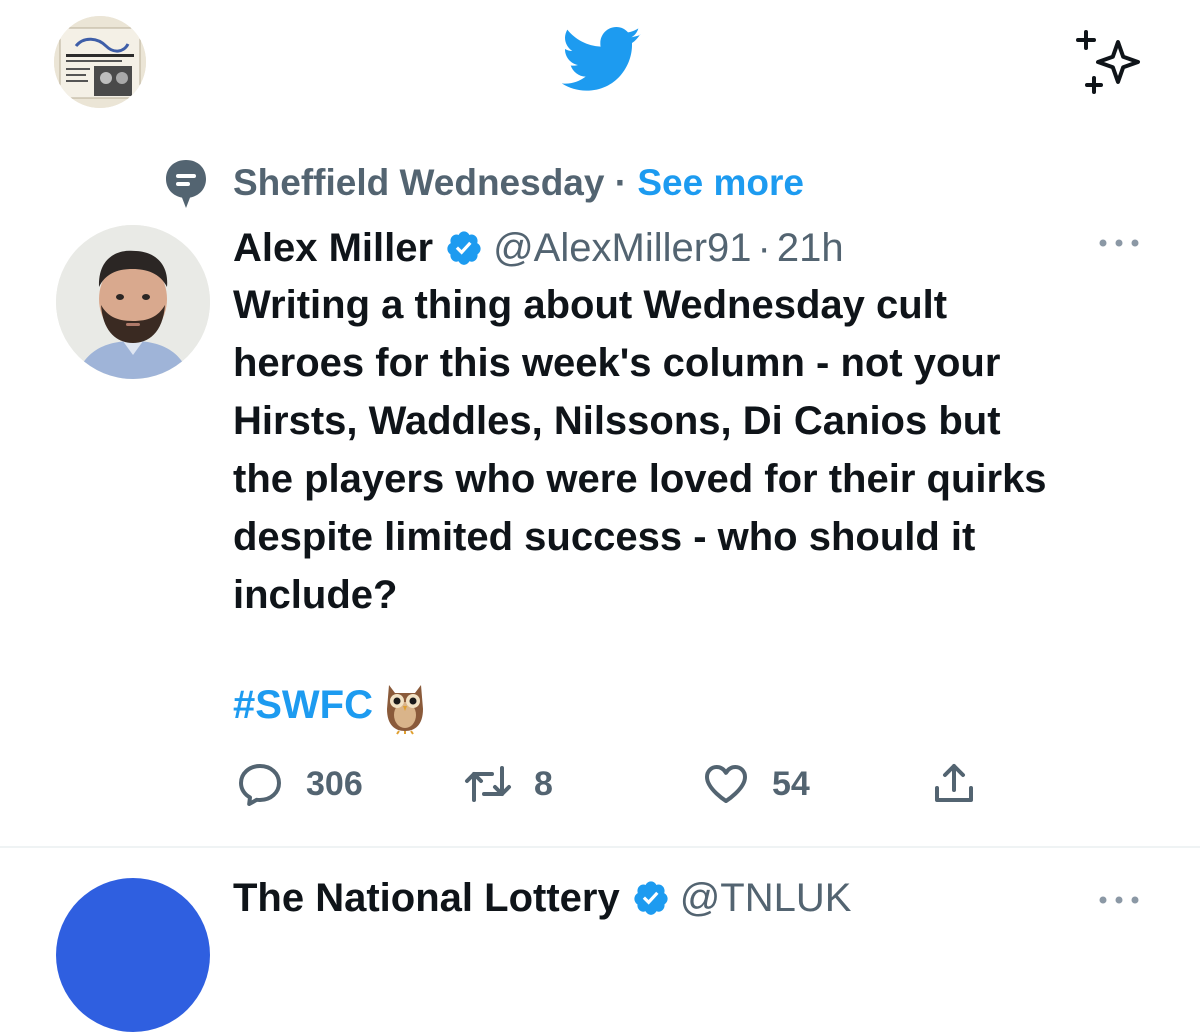 This screenshot has height=1032, width=1200. I want to click on tweet-header: Alex Miller @AlexMiller91 · 21h, so click(538, 248).